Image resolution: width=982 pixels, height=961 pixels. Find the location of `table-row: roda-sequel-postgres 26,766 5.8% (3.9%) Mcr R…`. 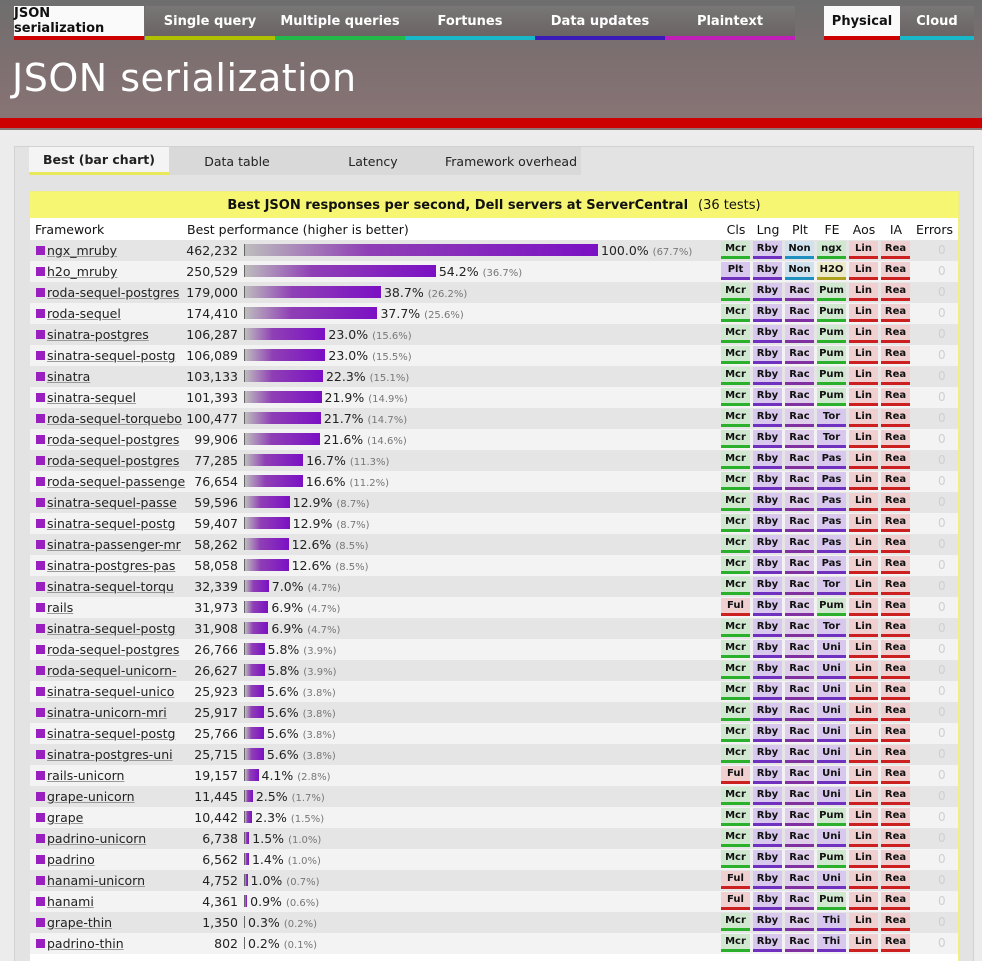

table-row: roda-sequel-postgres 26,766 5.8% (3.9%) Mcr R… is located at coordinates (494, 649).